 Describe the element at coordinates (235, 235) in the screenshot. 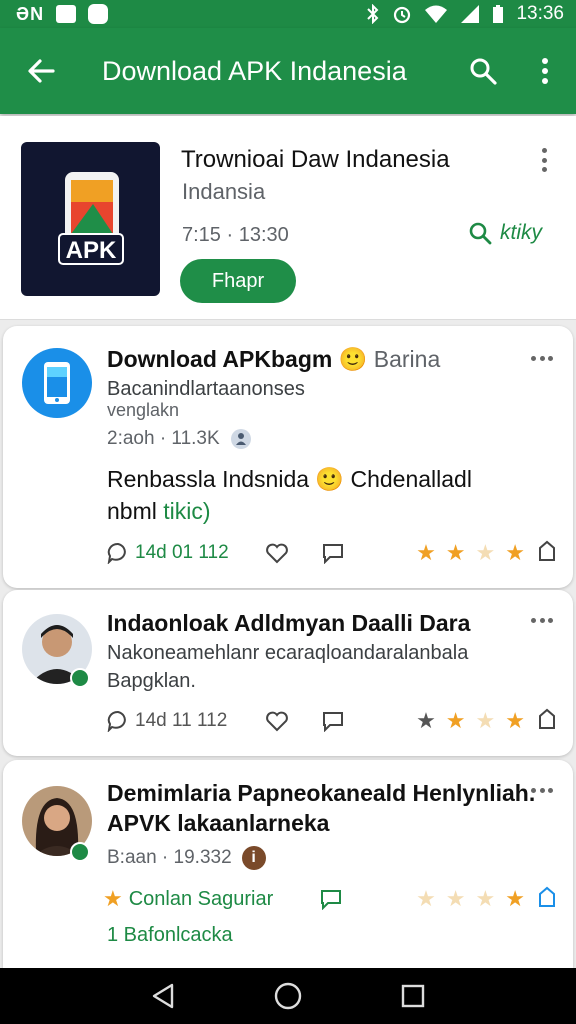

I see `app-meta: 7:15 · 13:30` at that location.